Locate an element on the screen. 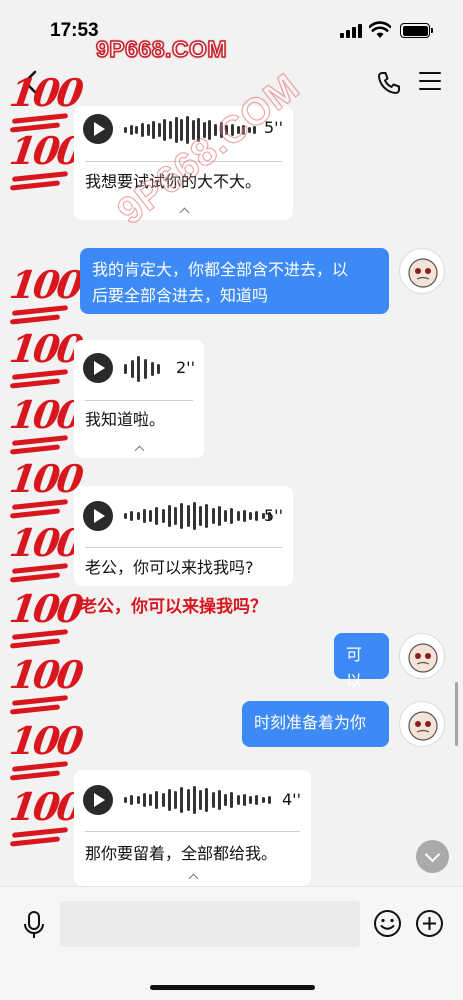 The height and width of the screenshot is (1000, 463). voice-duration: 2'' is located at coordinates (185, 367).